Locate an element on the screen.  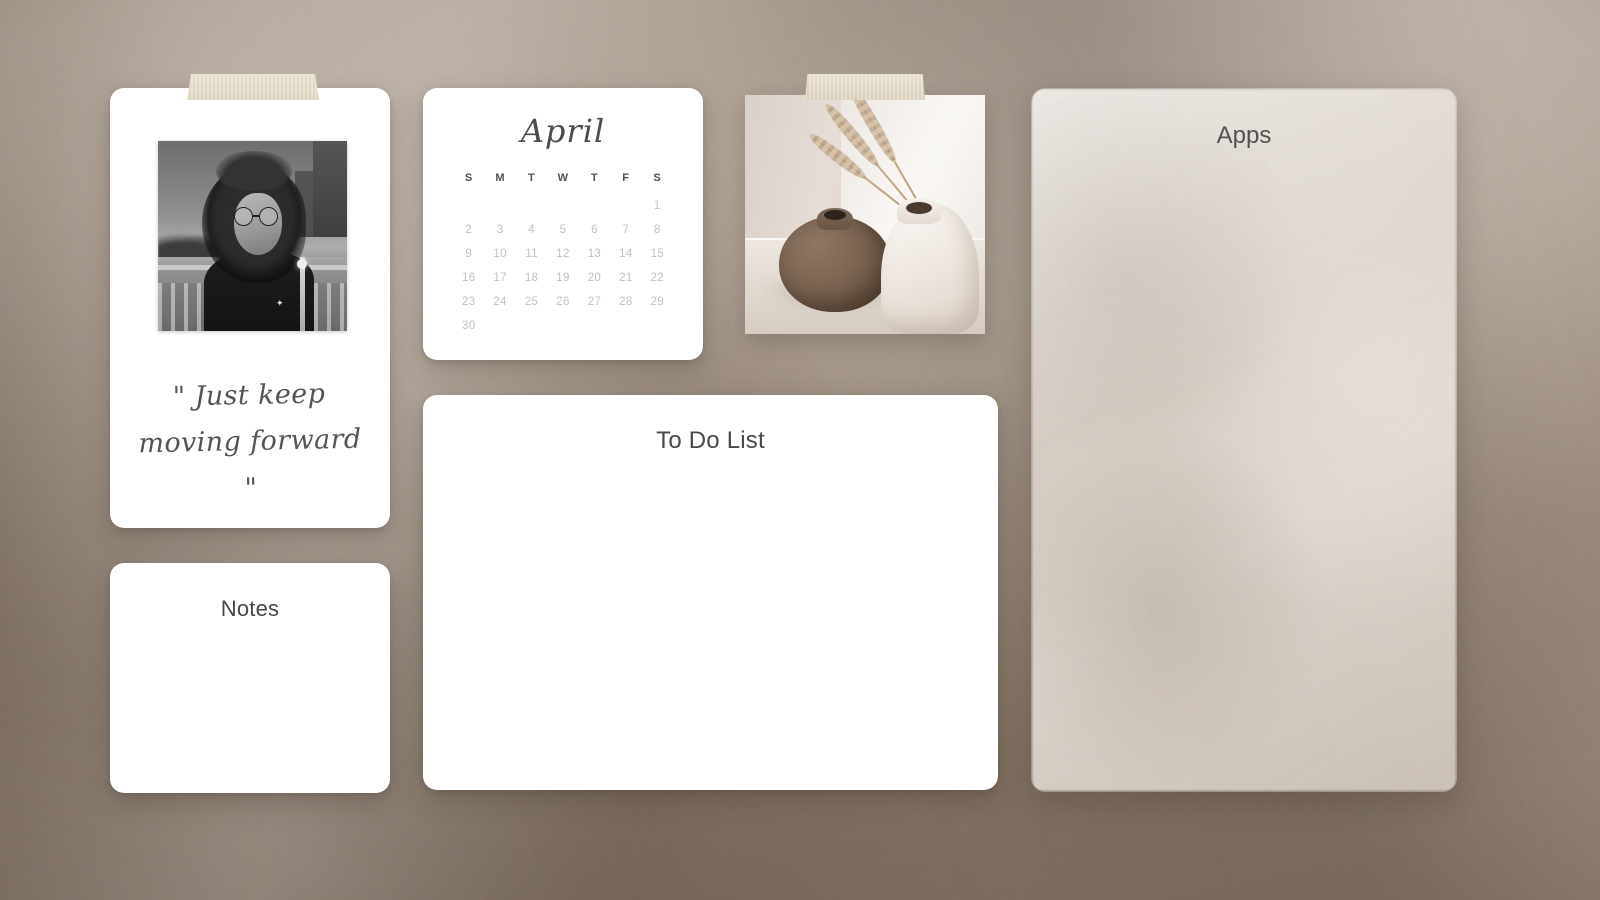
calendar-day: 28 is located at coordinates (625, 302).